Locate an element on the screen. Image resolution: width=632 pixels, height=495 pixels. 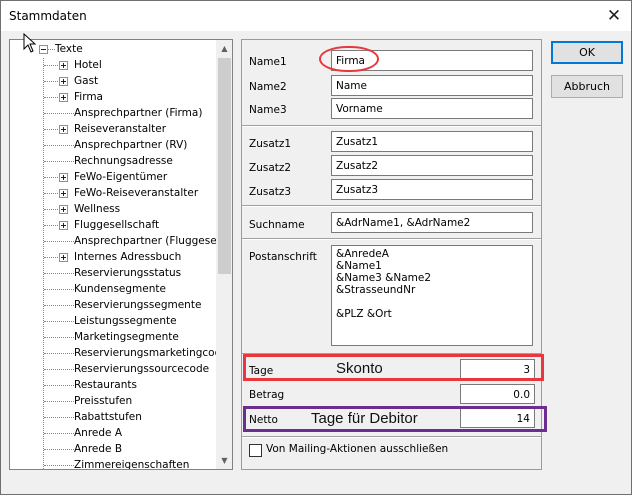
close-icon: ✕ is located at coordinates (614, 16).